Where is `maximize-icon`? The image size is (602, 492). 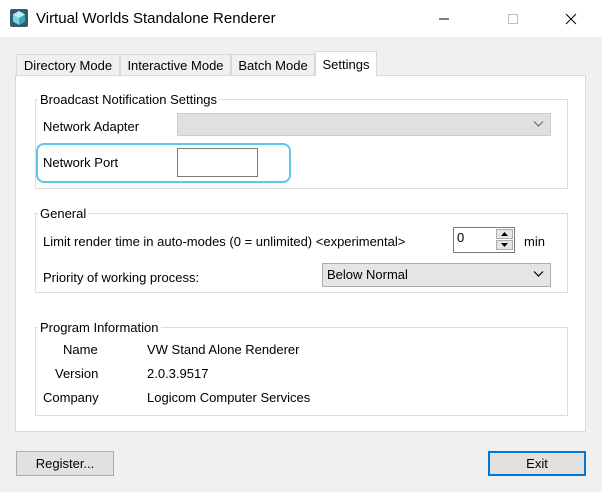 maximize-icon is located at coordinates (512, 18).